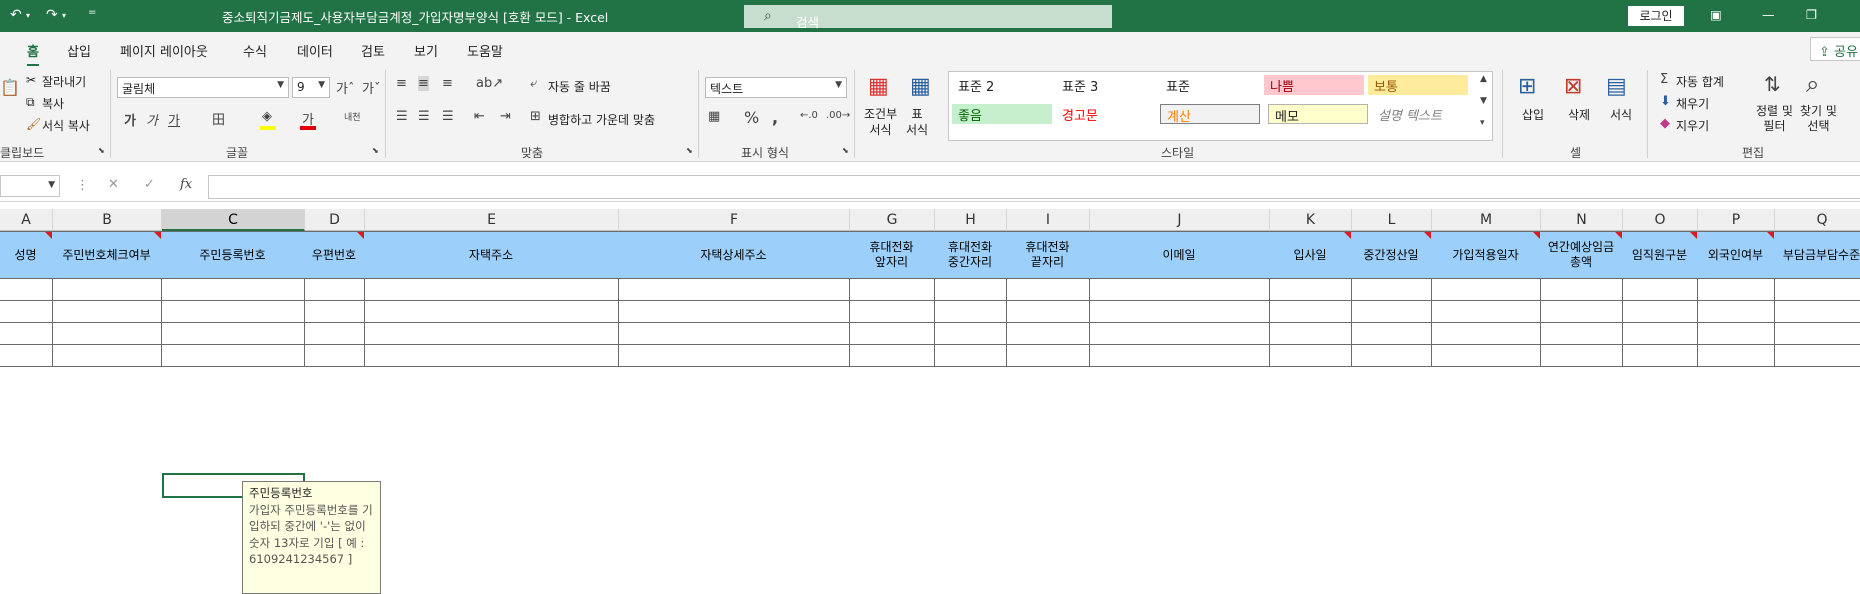 Image resolution: width=1860 pixels, height=594 pixels. Describe the element at coordinates (917, 122) in the screenshot. I see `format-as-table-label: 표 서식` at that location.